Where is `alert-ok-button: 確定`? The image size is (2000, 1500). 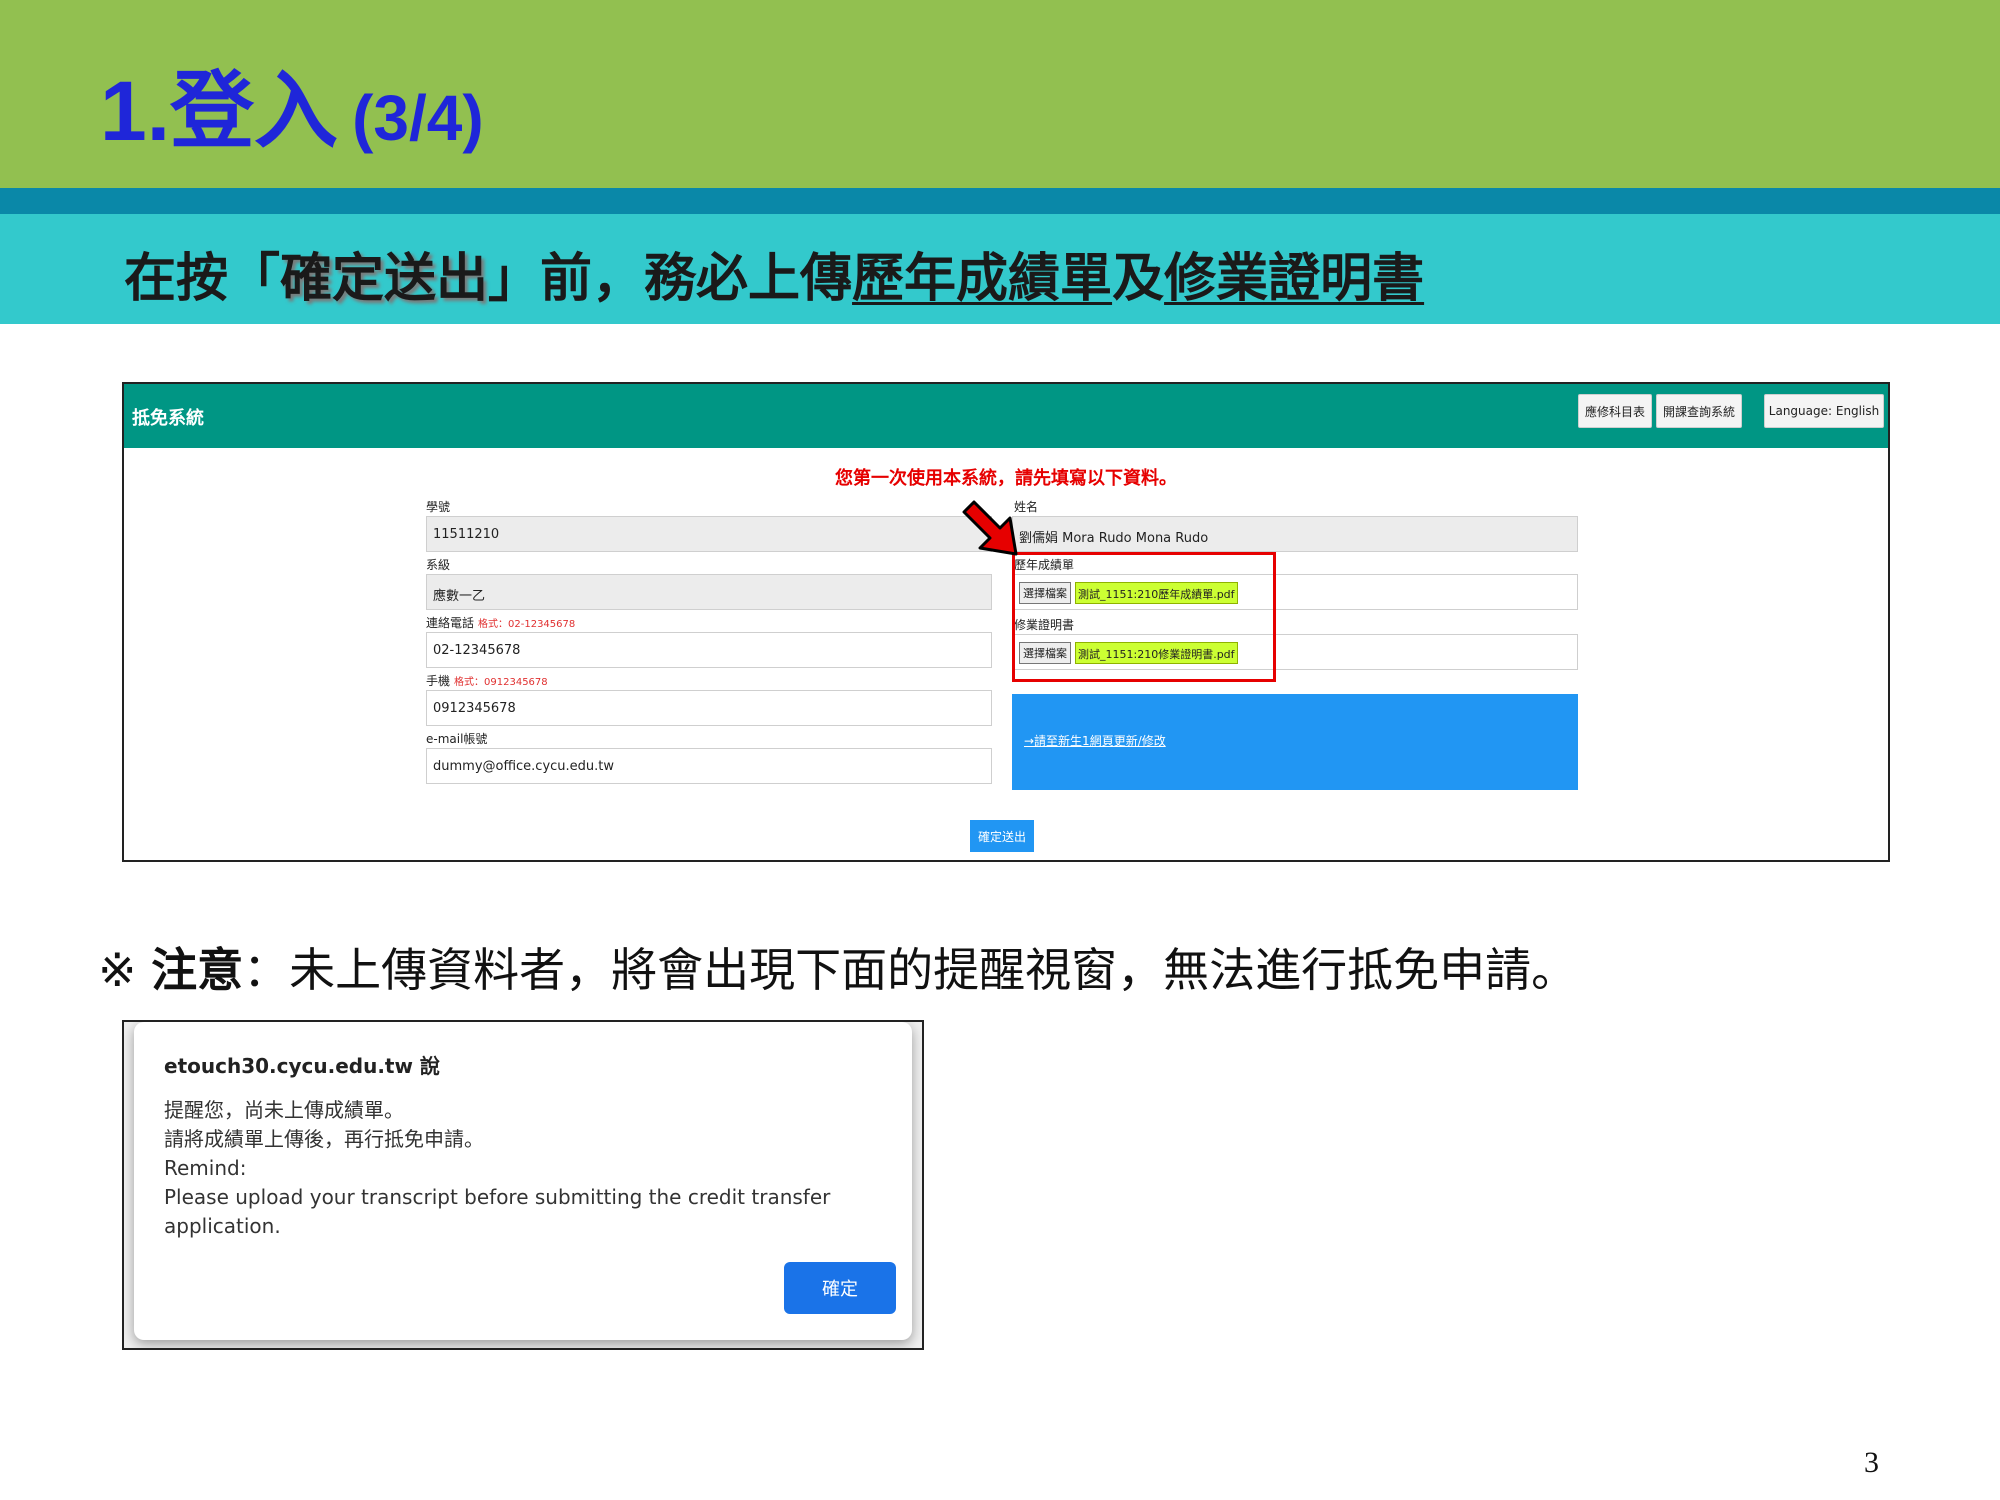
alert-ok-button: 確定 is located at coordinates (840, 1288).